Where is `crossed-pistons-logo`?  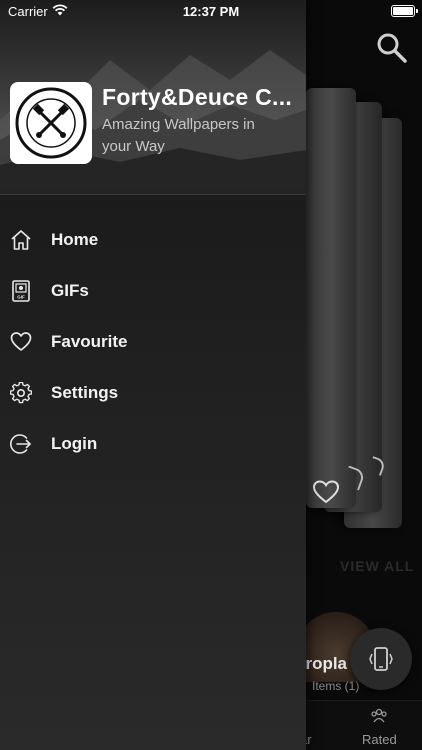 crossed-pistons-logo is located at coordinates (51, 123).